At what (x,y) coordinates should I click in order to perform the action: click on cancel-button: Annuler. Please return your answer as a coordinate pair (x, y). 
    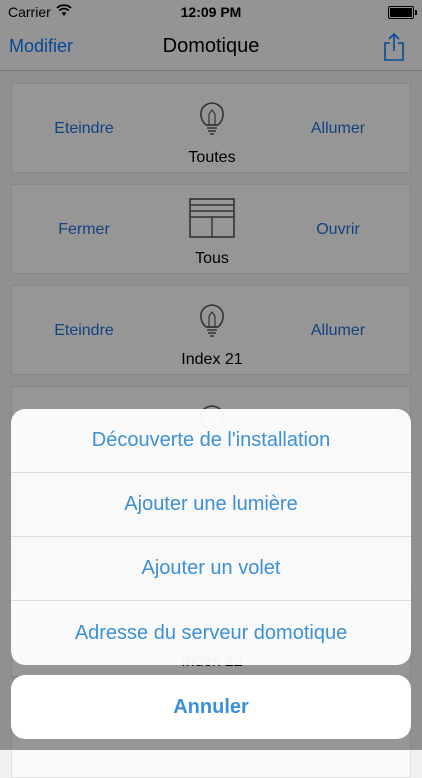
    Looking at the image, I should click on (211, 707).